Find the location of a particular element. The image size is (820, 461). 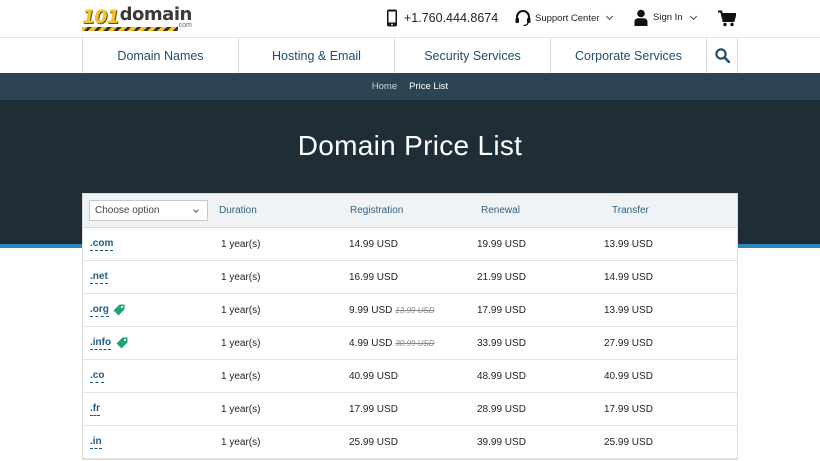

registration-price: 9.99 USD 13.99 USD is located at coordinates (392, 310).